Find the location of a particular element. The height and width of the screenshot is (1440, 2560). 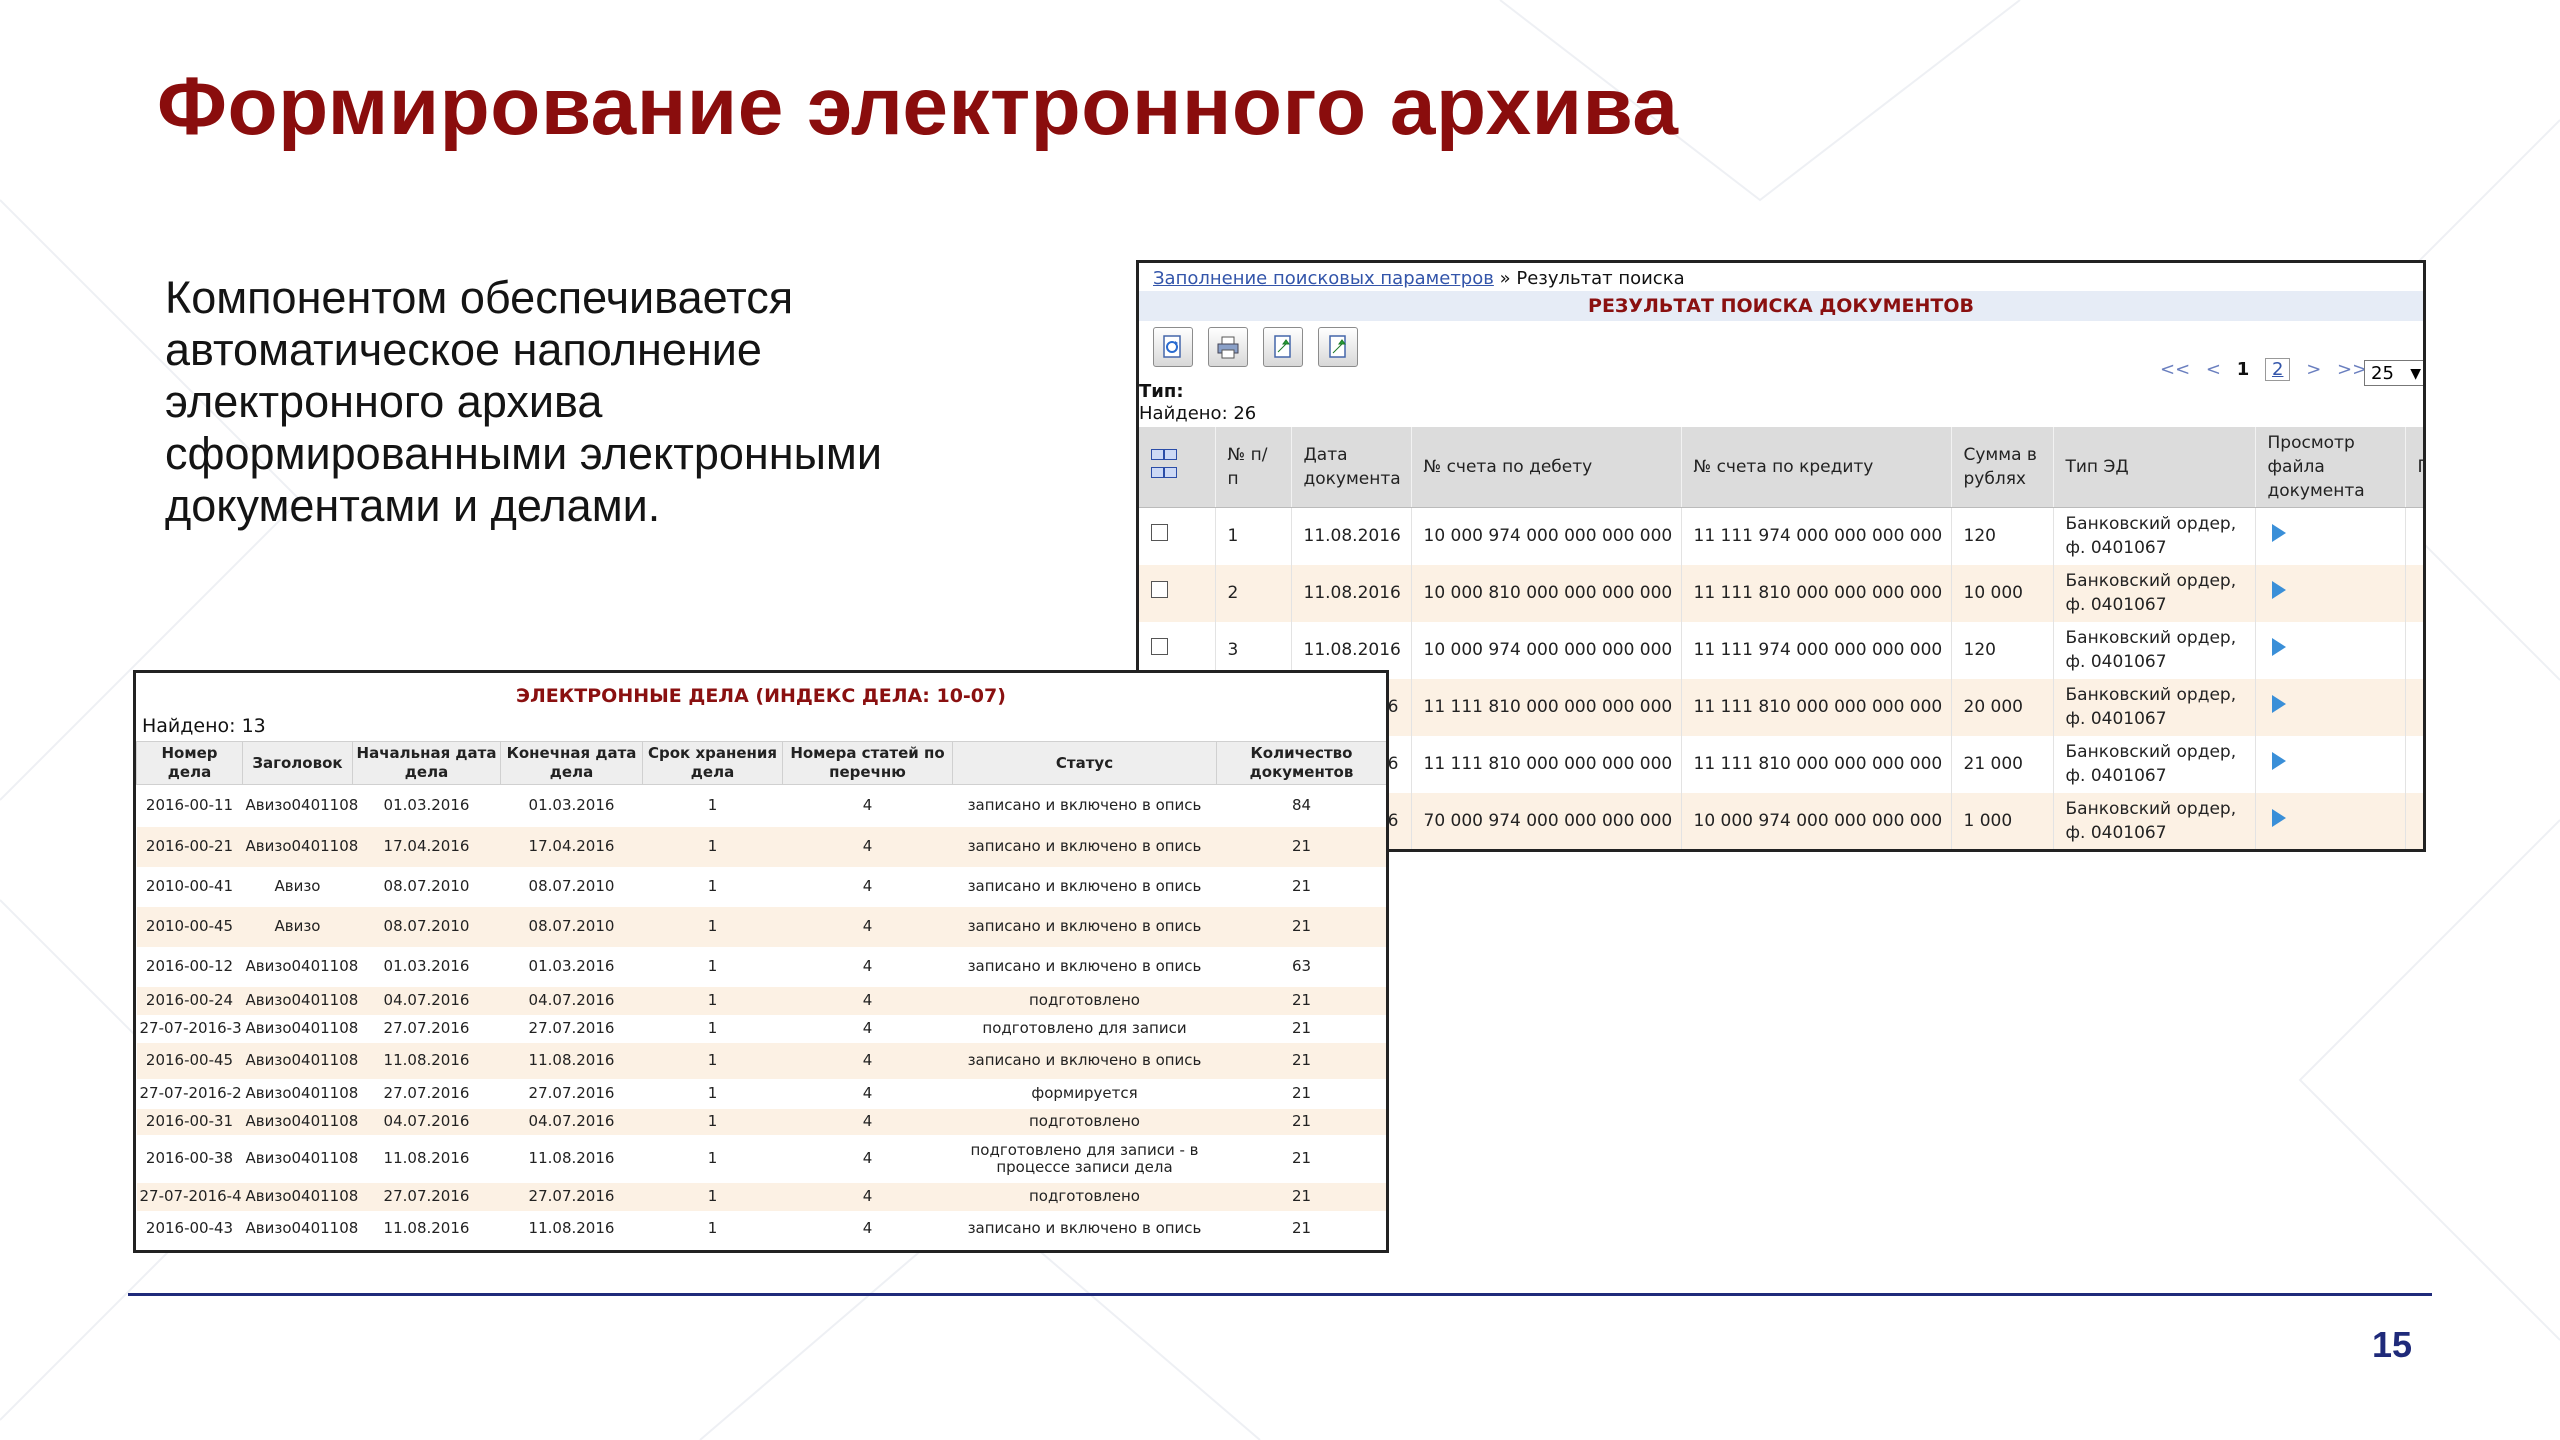

cell-start-date: 04.07.2016 is located at coordinates (426, 1121).